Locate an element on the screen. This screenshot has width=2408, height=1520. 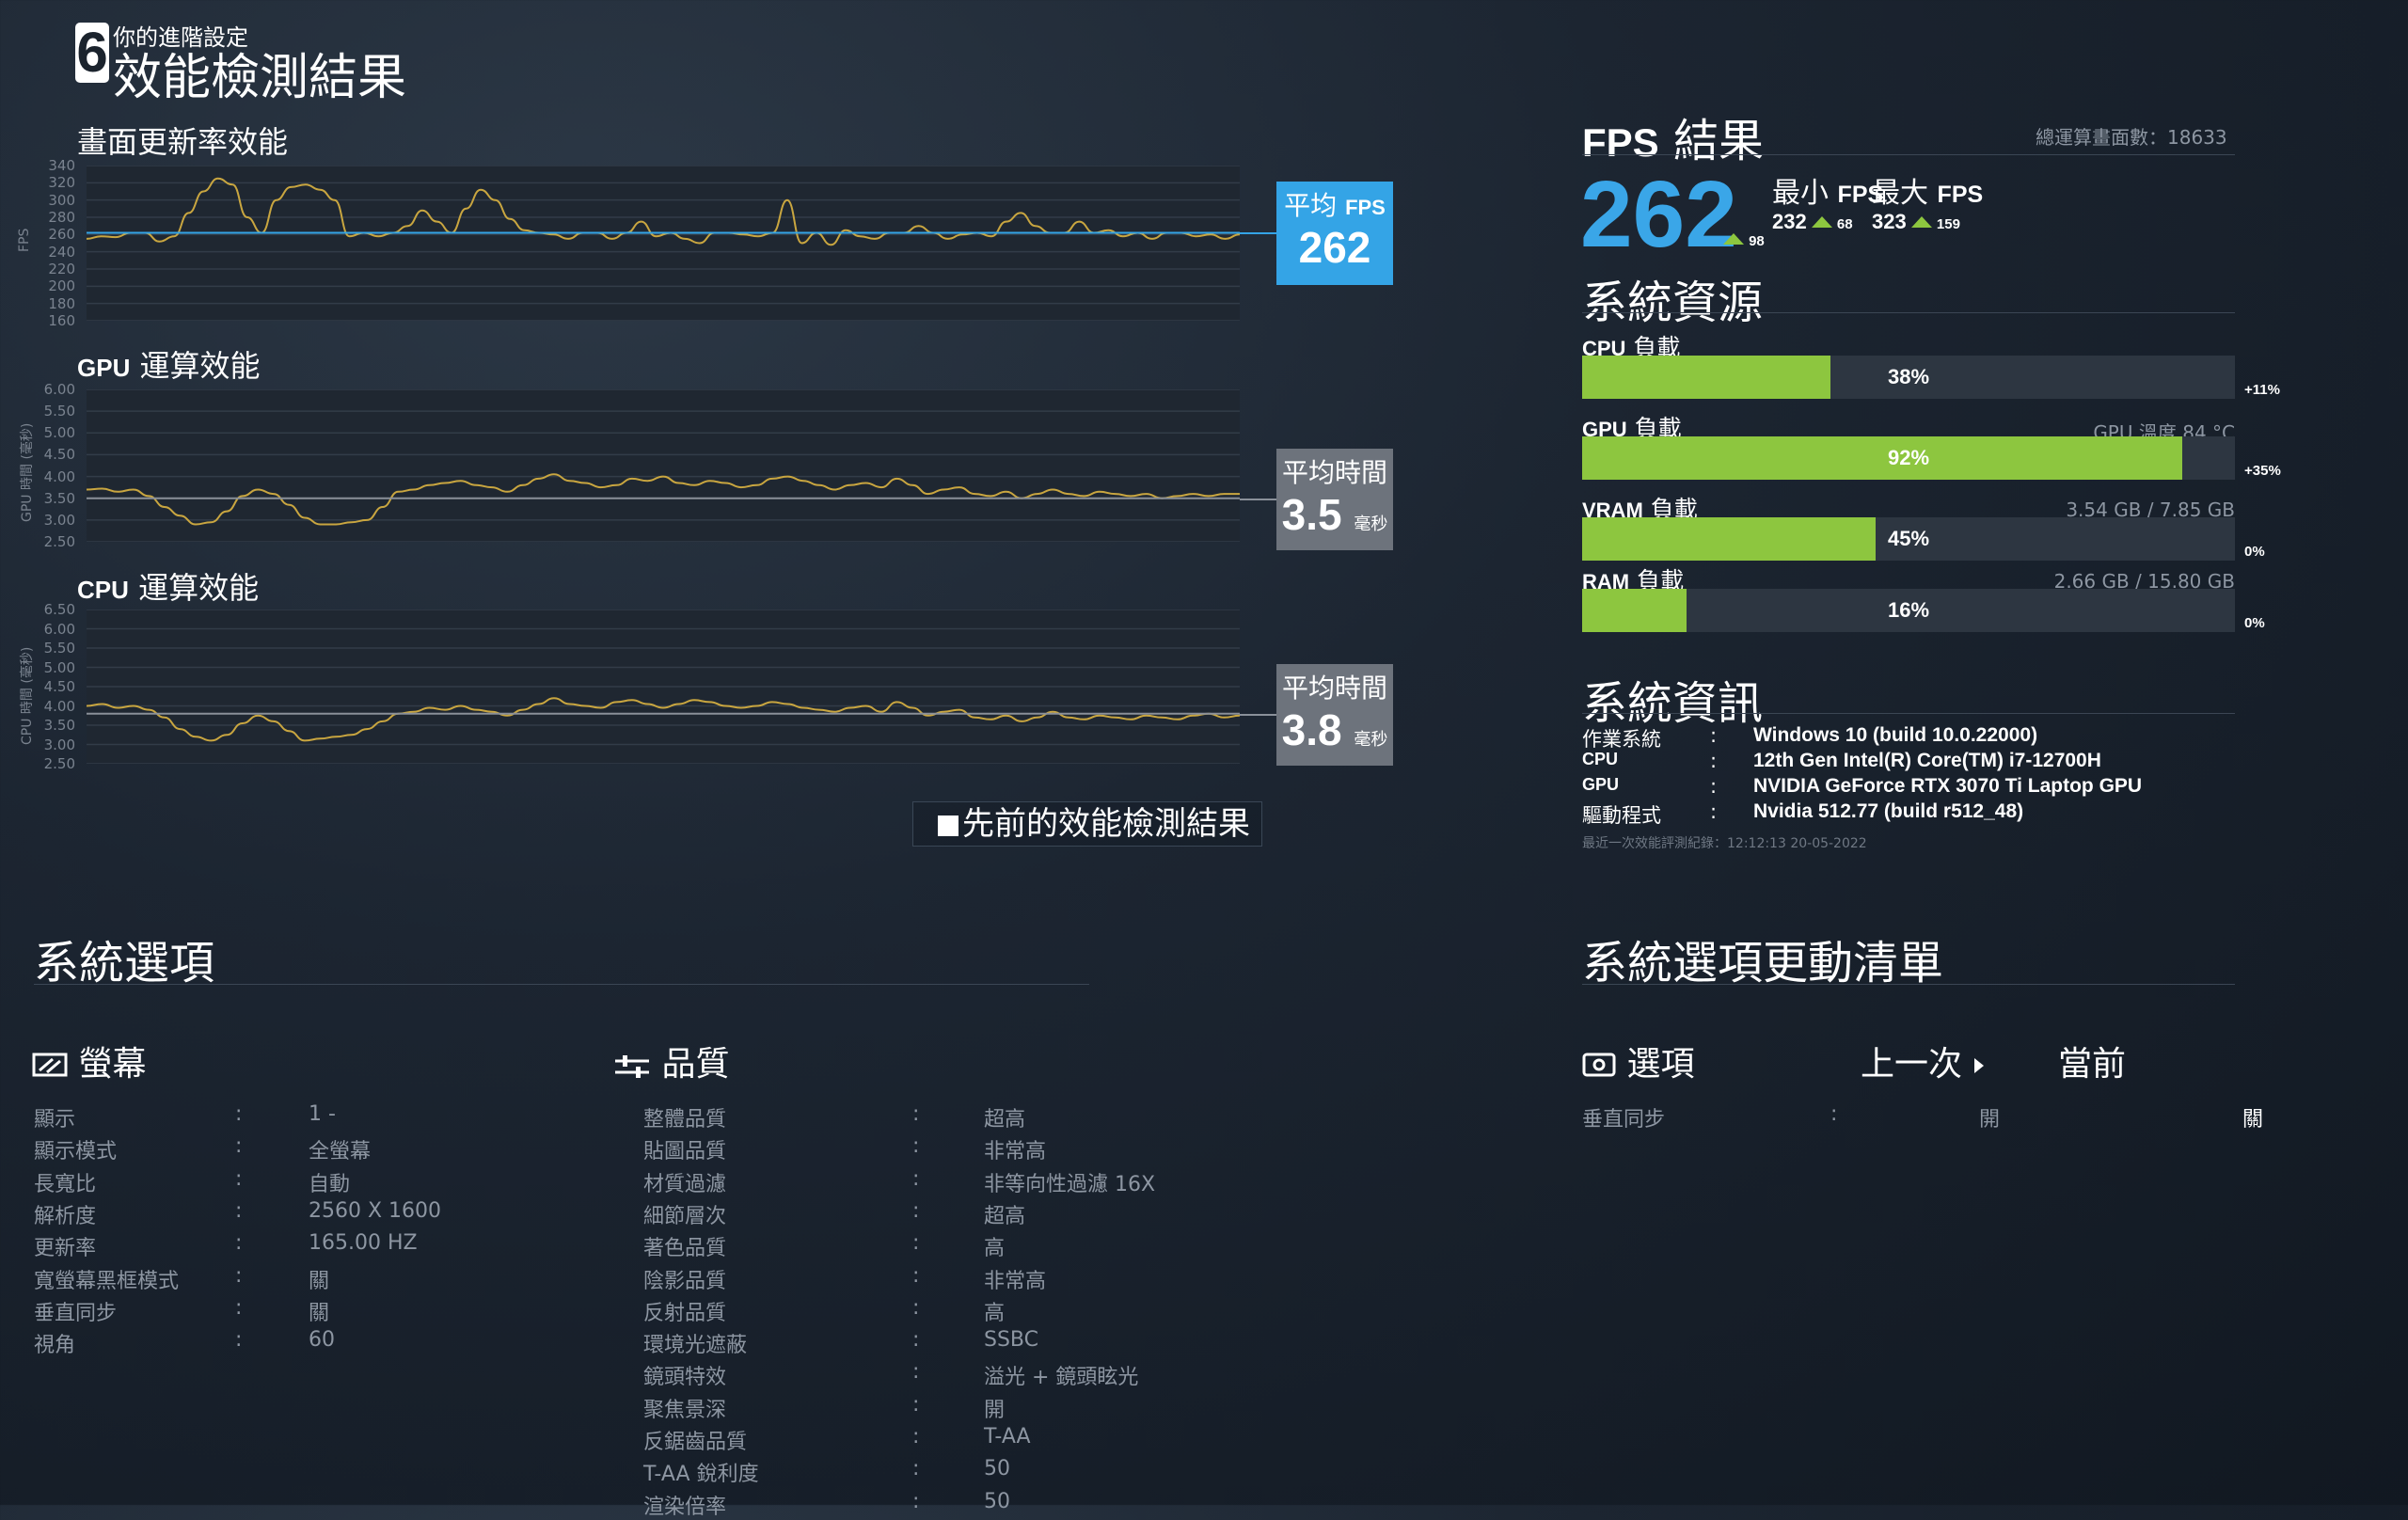
option-row: 聚焦景深: 開 is located at coordinates (973, 1407).